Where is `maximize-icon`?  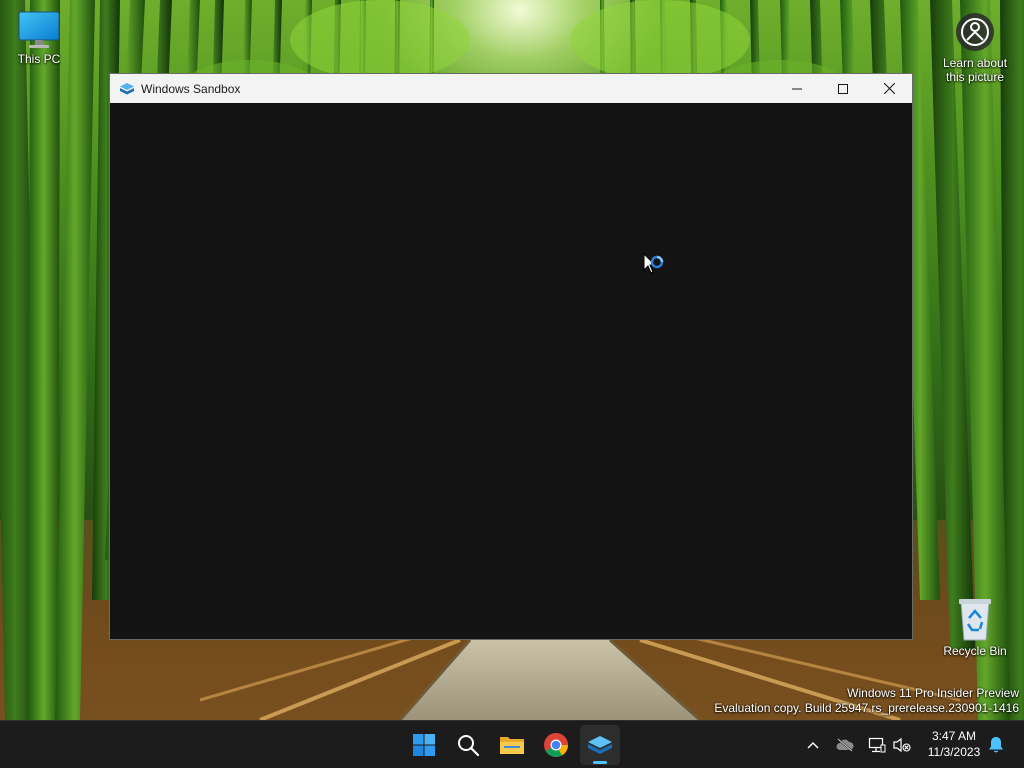 maximize-icon is located at coordinates (843, 88).